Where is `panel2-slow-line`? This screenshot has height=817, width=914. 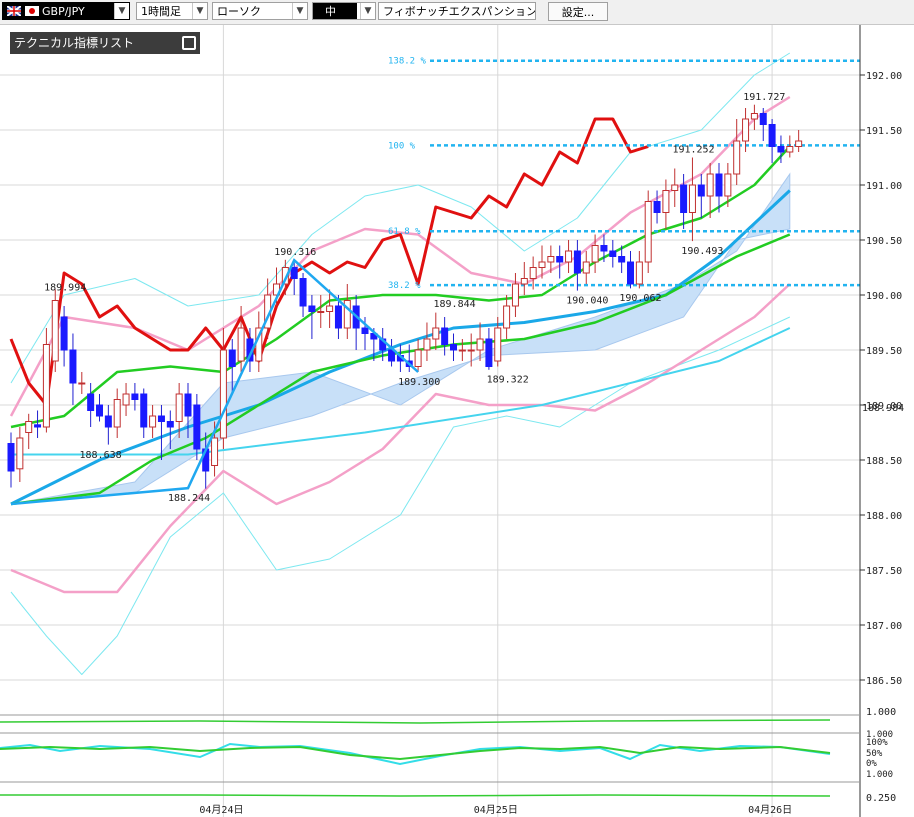
panel2-slow-line is located at coordinates (415, 753).